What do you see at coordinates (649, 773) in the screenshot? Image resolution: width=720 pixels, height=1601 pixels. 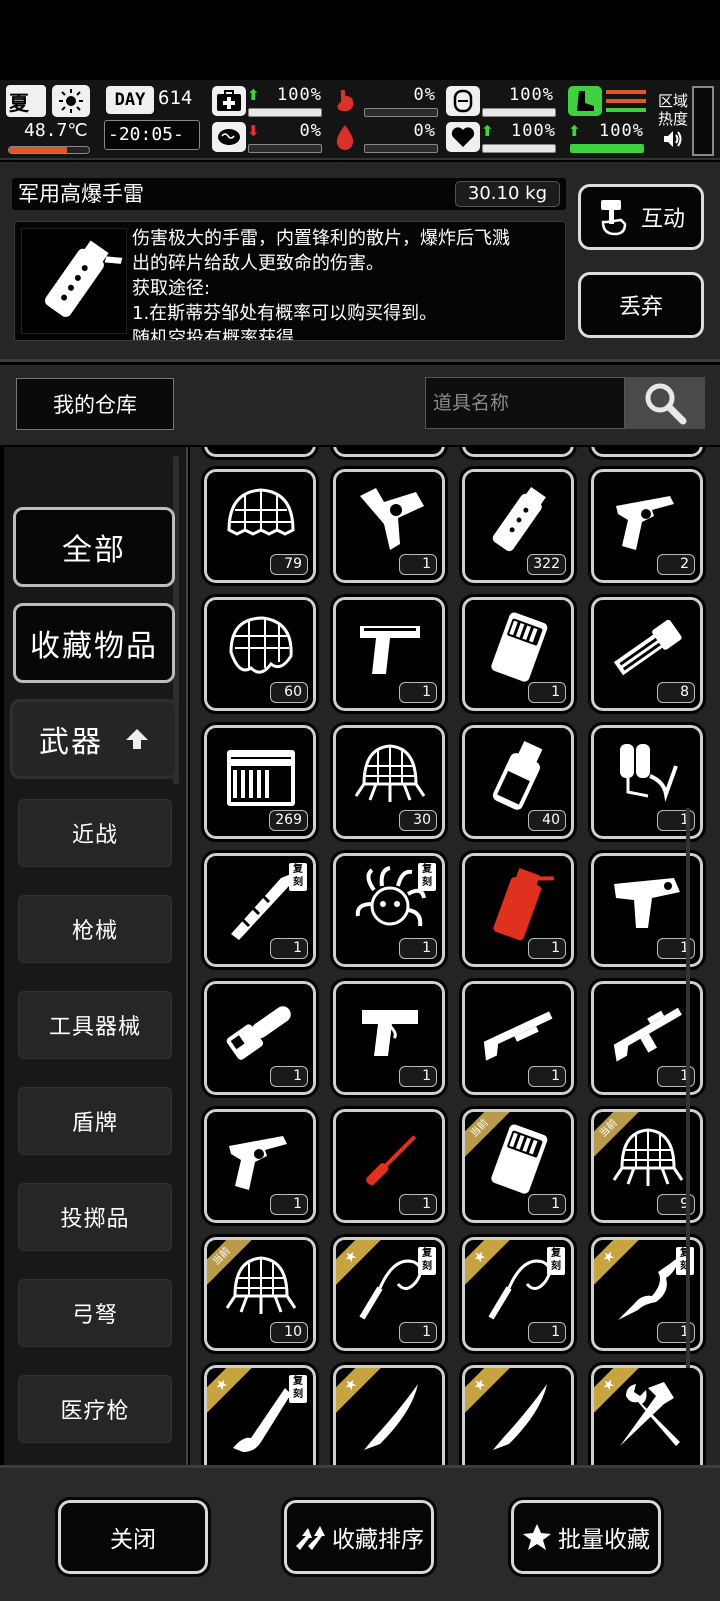 I see `flamethrower-icon` at bounding box center [649, 773].